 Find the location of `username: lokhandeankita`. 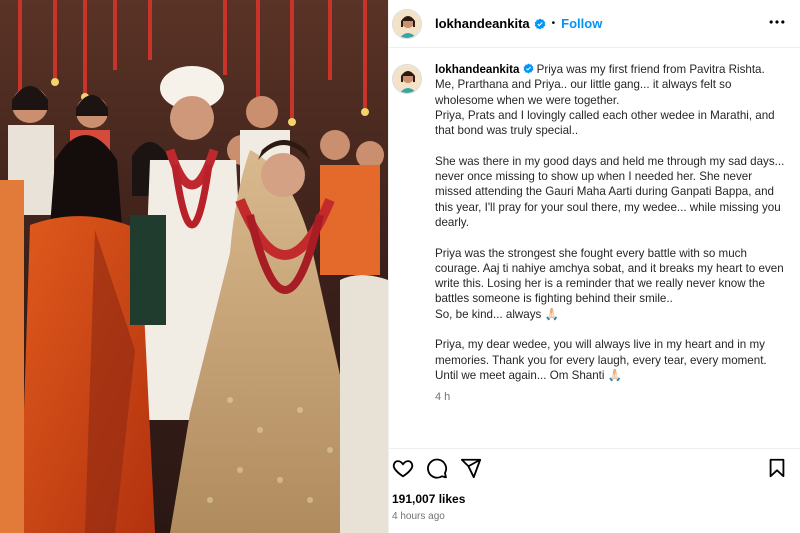

username: lokhandeankita is located at coordinates (482, 23).